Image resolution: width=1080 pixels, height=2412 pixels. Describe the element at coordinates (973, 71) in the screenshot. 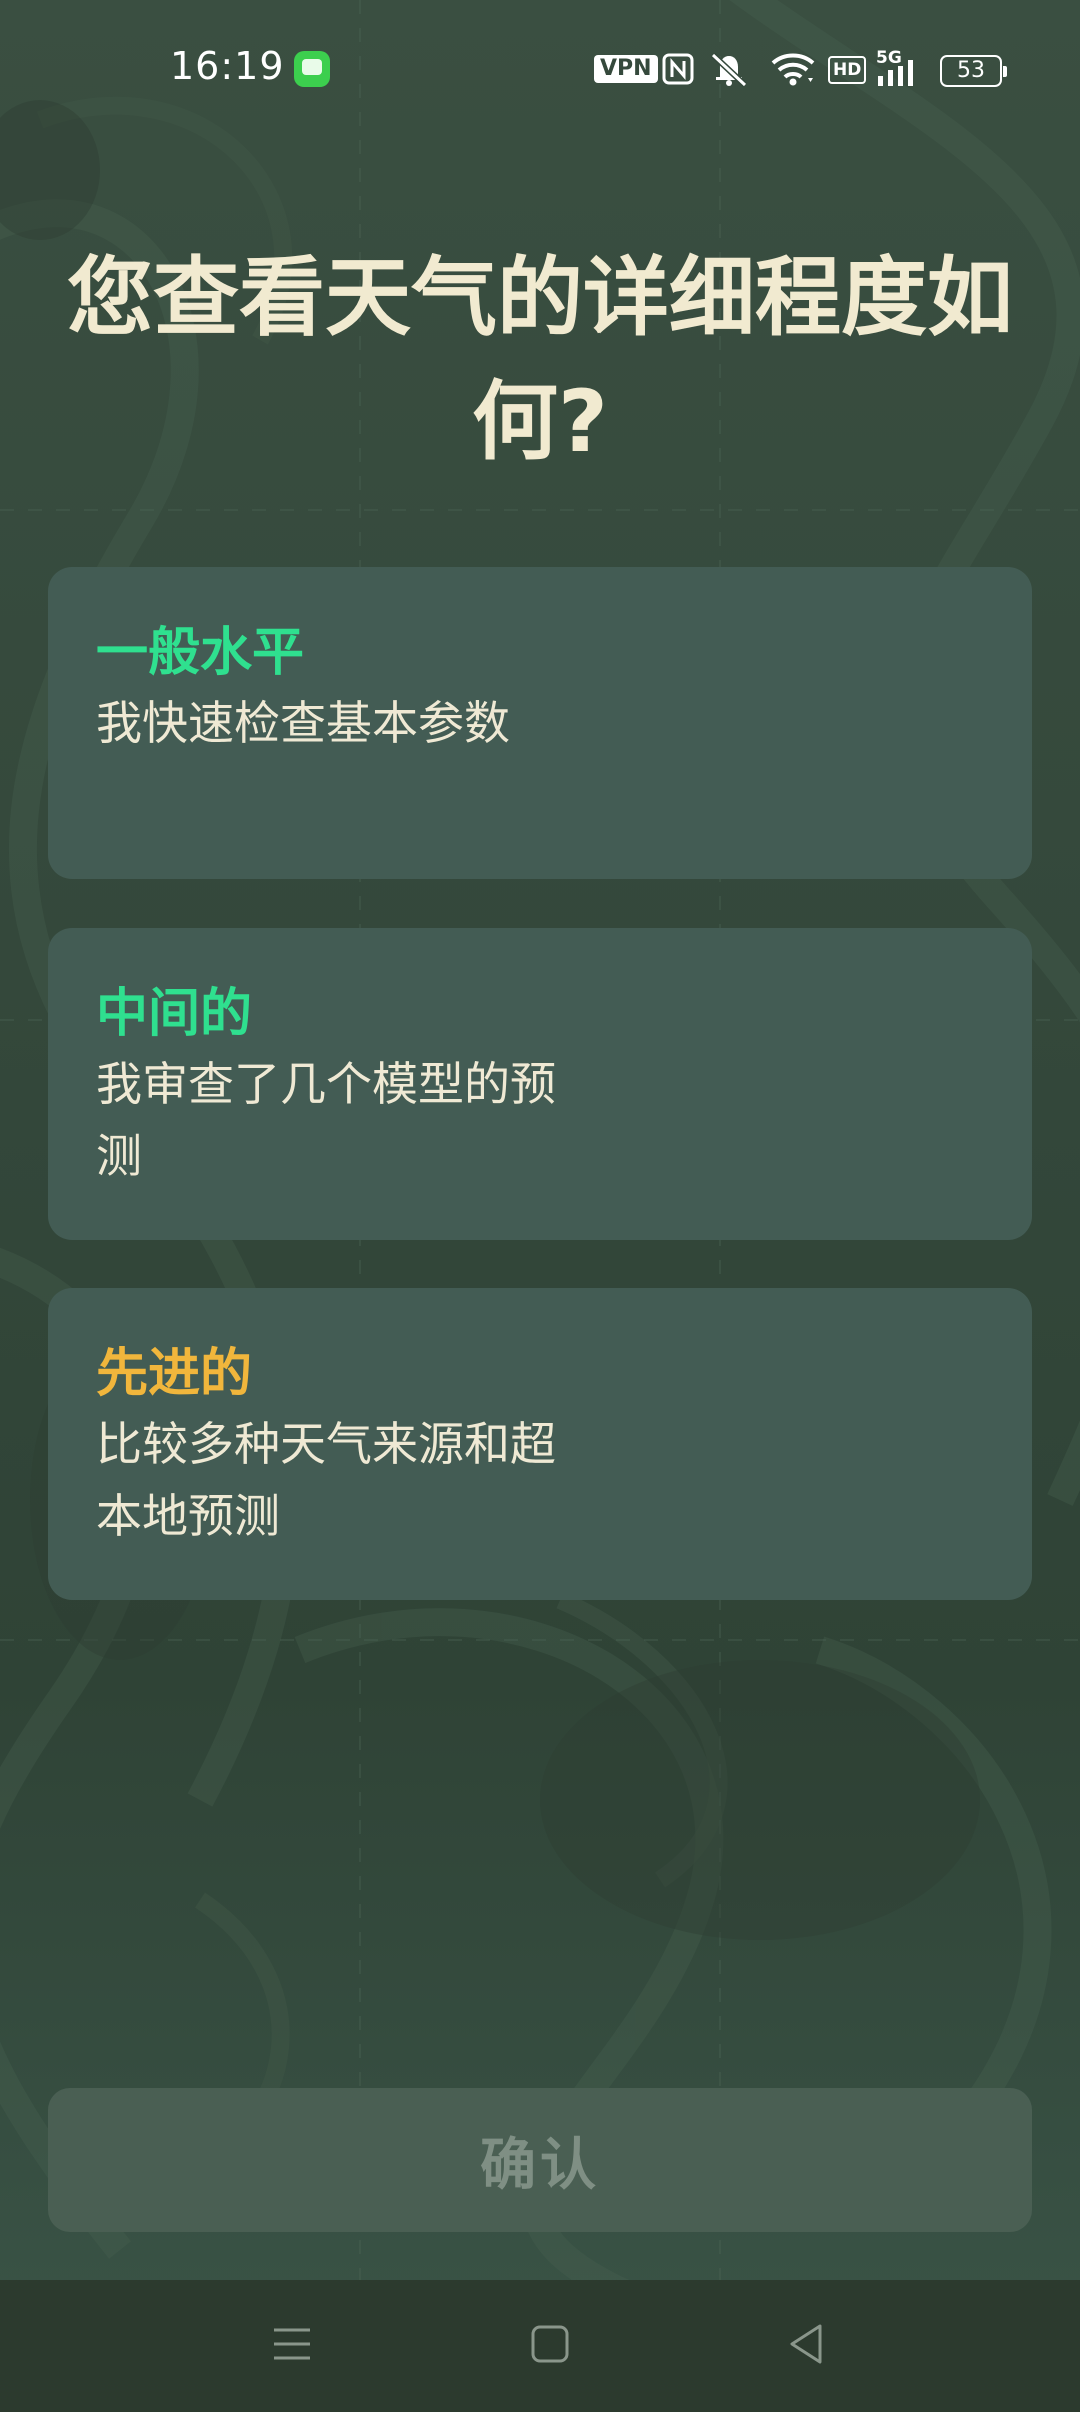

I see `battery-icon: 53` at that location.